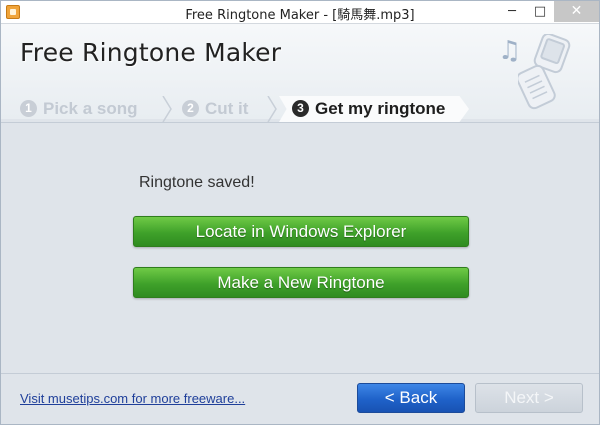 This screenshot has height=425, width=600. What do you see at coordinates (576, 11) in the screenshot?
I see `close-button: ✕` at bounding box center [576, 11].